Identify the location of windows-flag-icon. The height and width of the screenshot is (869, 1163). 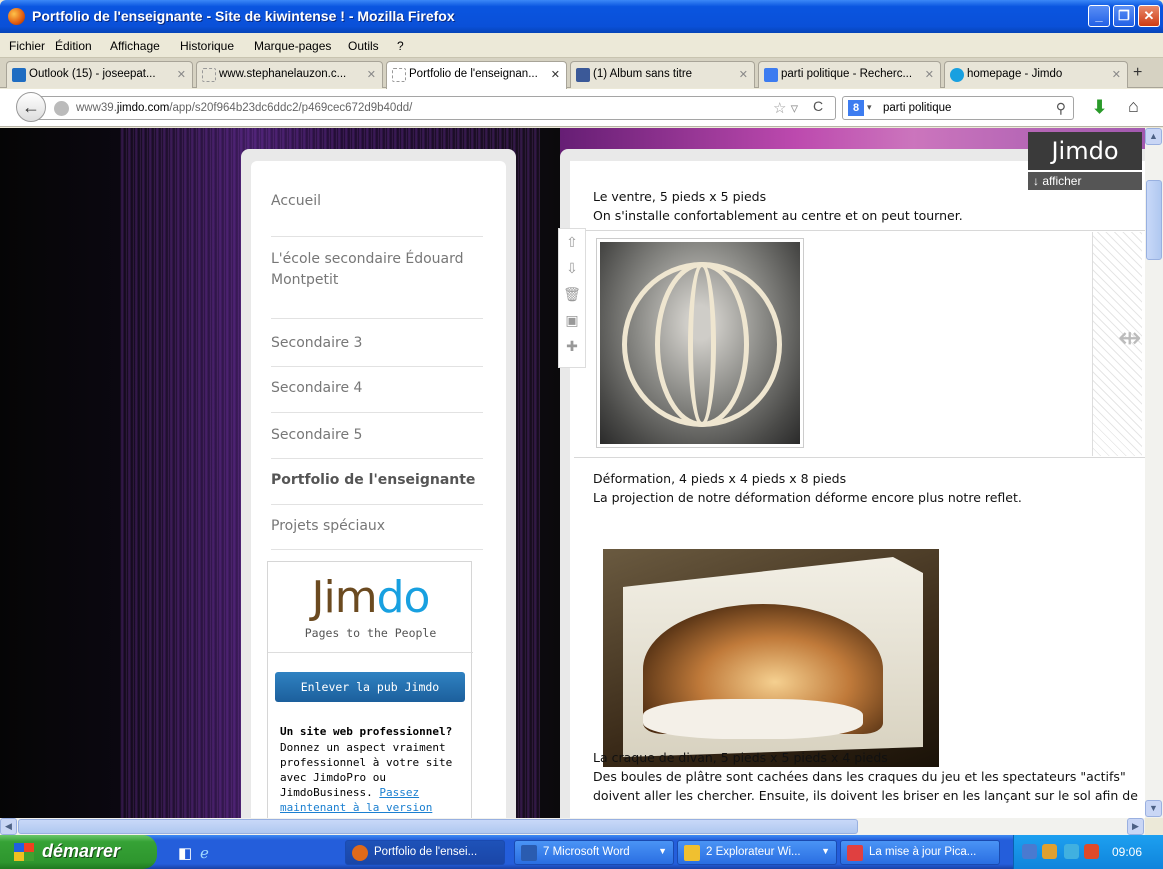
(24, 852).